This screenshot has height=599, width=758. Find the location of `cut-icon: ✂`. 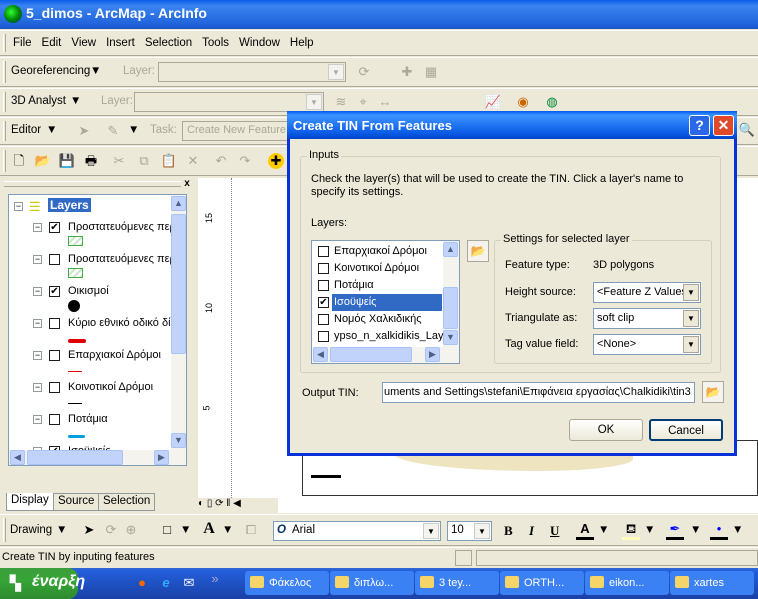

cut-icon: ✂ is located at coordinates (119, 161).